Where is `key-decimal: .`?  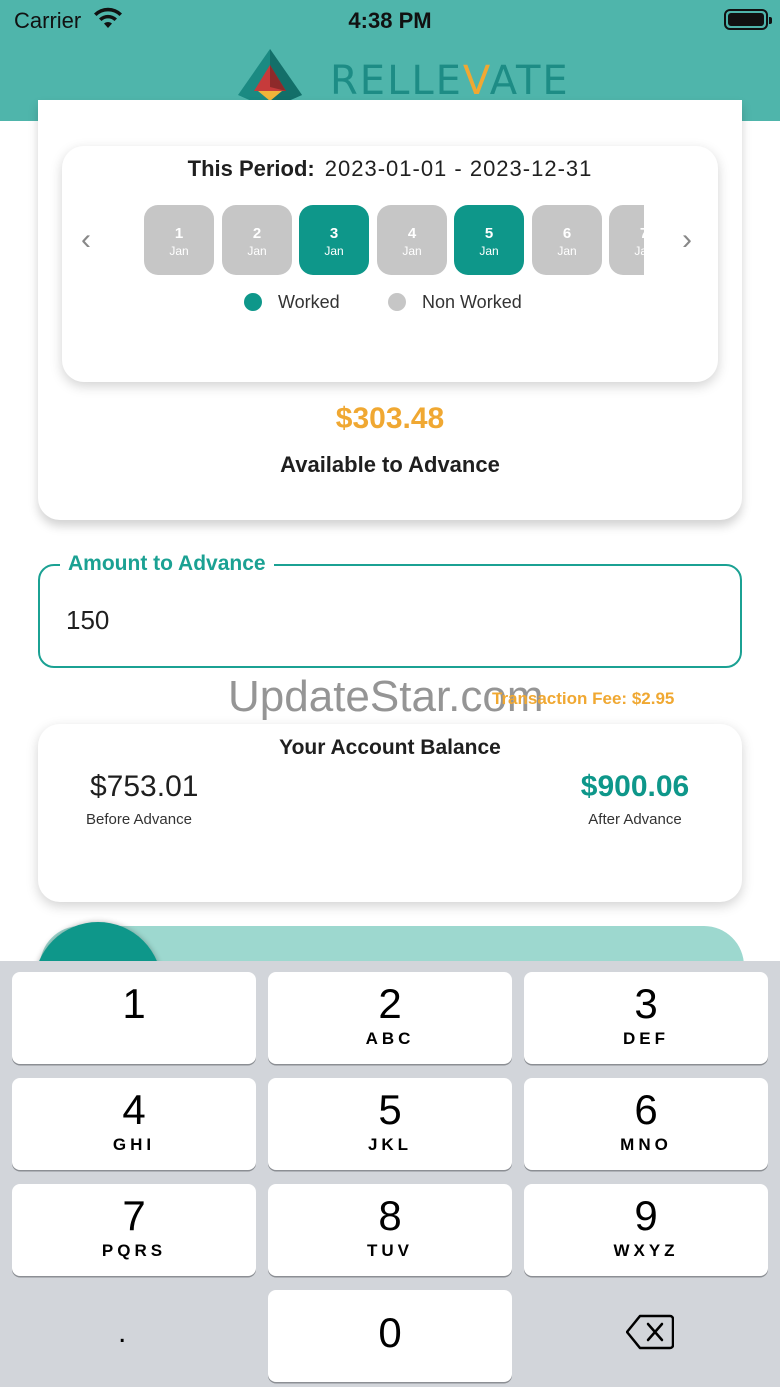
key-decimal: . is located at coordinates (122, 1333).